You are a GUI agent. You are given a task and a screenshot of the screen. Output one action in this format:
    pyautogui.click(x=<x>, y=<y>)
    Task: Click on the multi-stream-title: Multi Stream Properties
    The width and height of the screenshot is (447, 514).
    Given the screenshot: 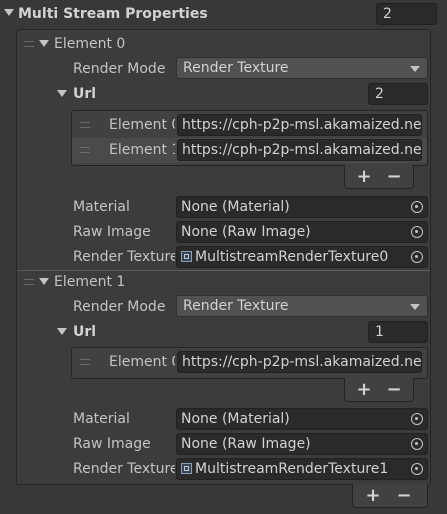 What is the action you would take?
    pyautogui.click(x=113, y=14)
    